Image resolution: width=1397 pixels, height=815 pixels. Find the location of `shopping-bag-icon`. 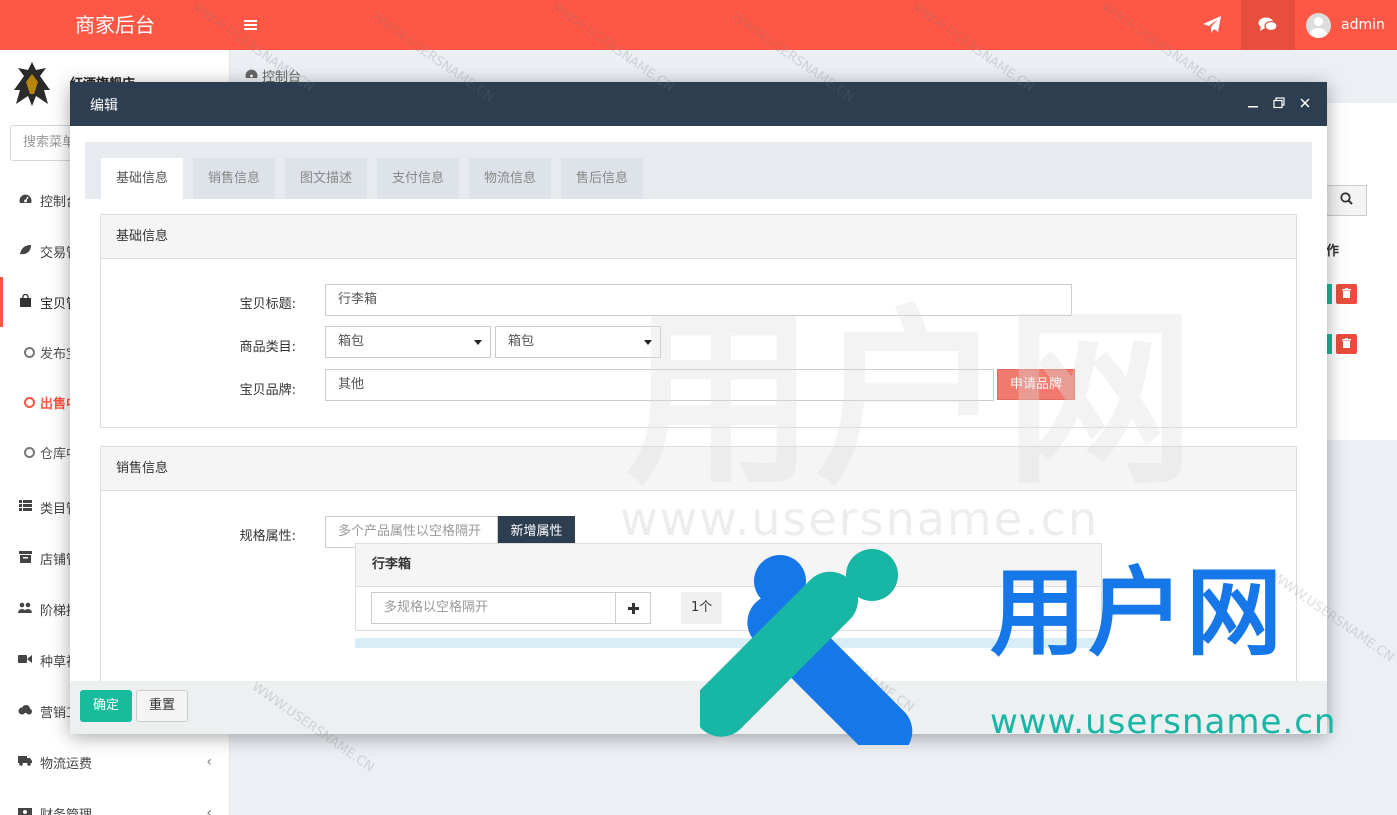

shopping-bag-icon is located at coordinates (25, 301).